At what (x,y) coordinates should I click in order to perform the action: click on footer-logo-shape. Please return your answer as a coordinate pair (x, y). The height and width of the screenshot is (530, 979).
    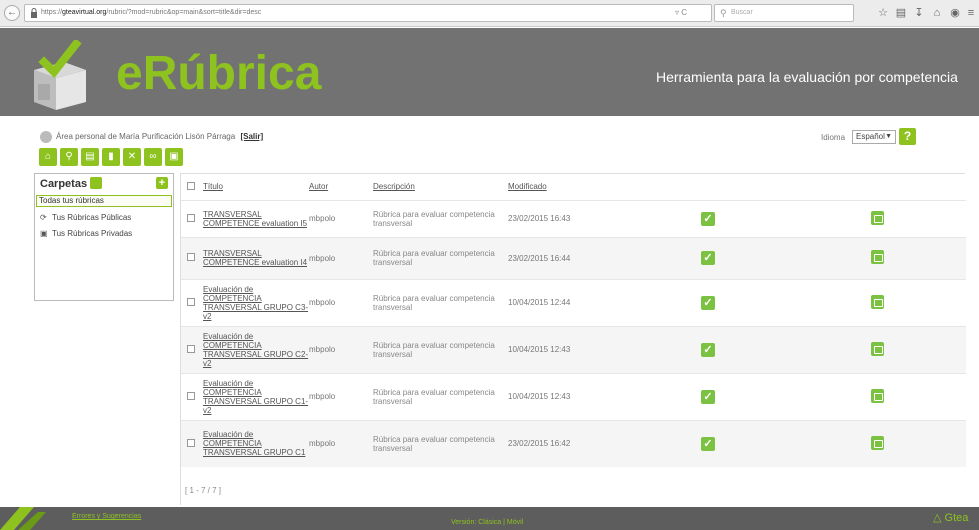
    Looking at the image, I should click on (23, 518).